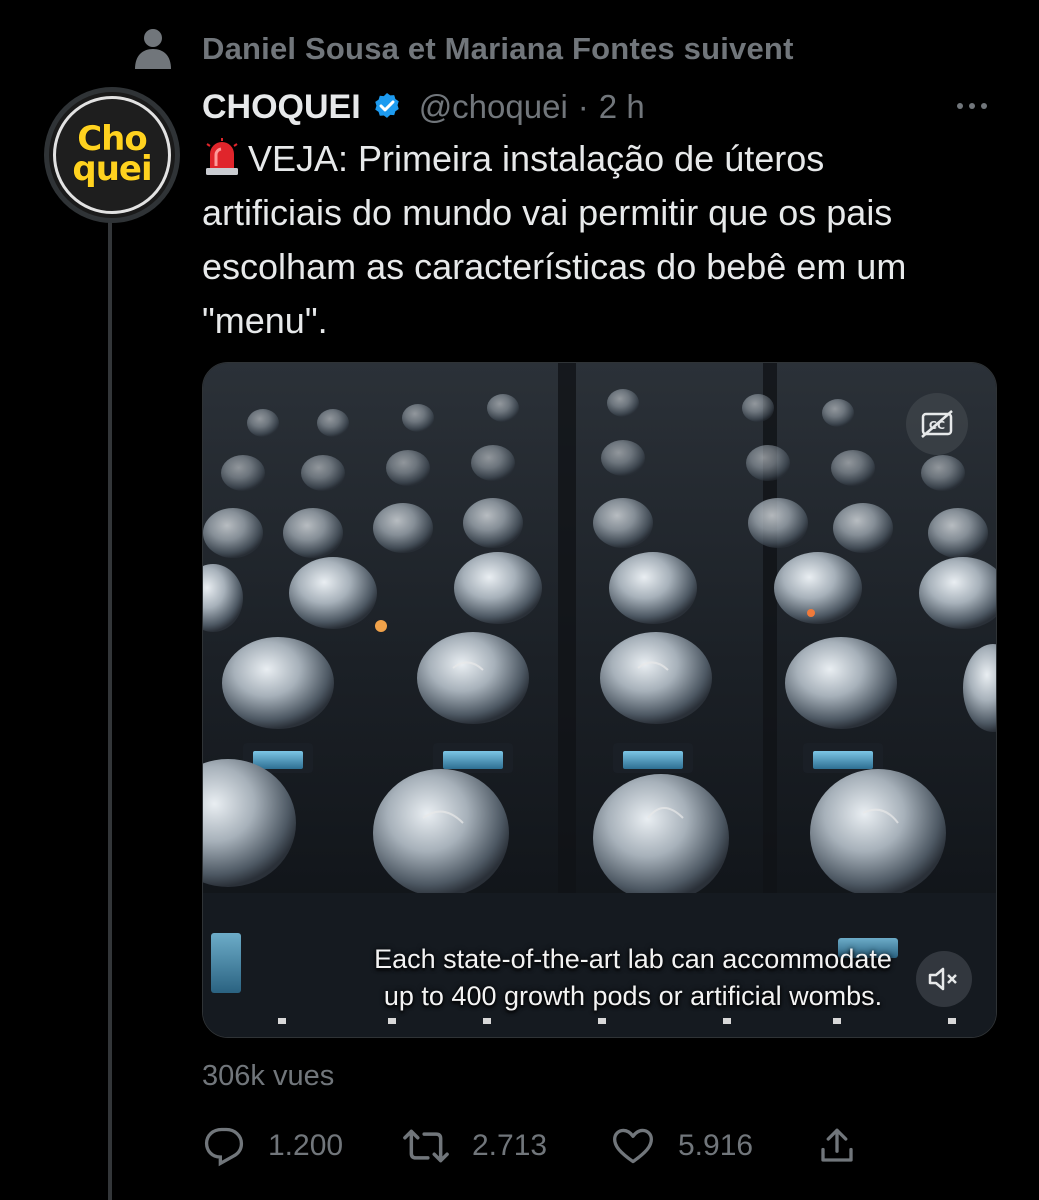 The height and width of the screenshot is (1200, 1039). I want to click on avatar: Cho quei, so click(112, 155).